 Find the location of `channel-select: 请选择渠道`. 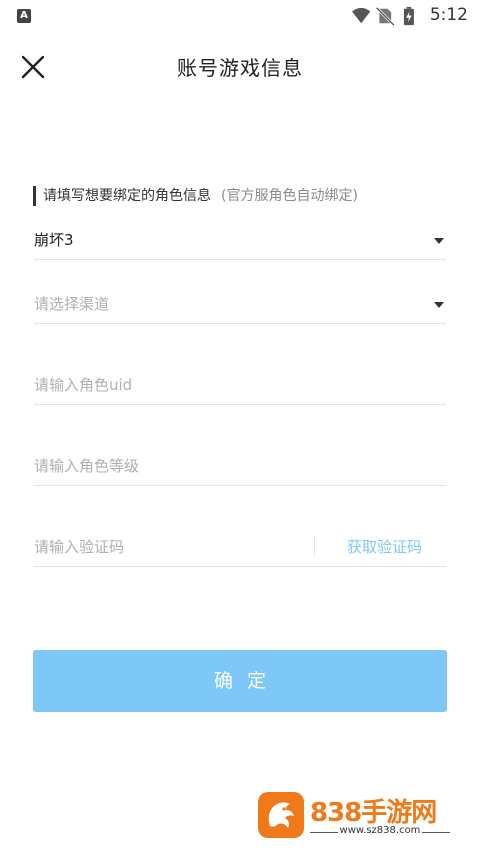

channel-select: 请选择渠道 is located at coordinates (240, 303).